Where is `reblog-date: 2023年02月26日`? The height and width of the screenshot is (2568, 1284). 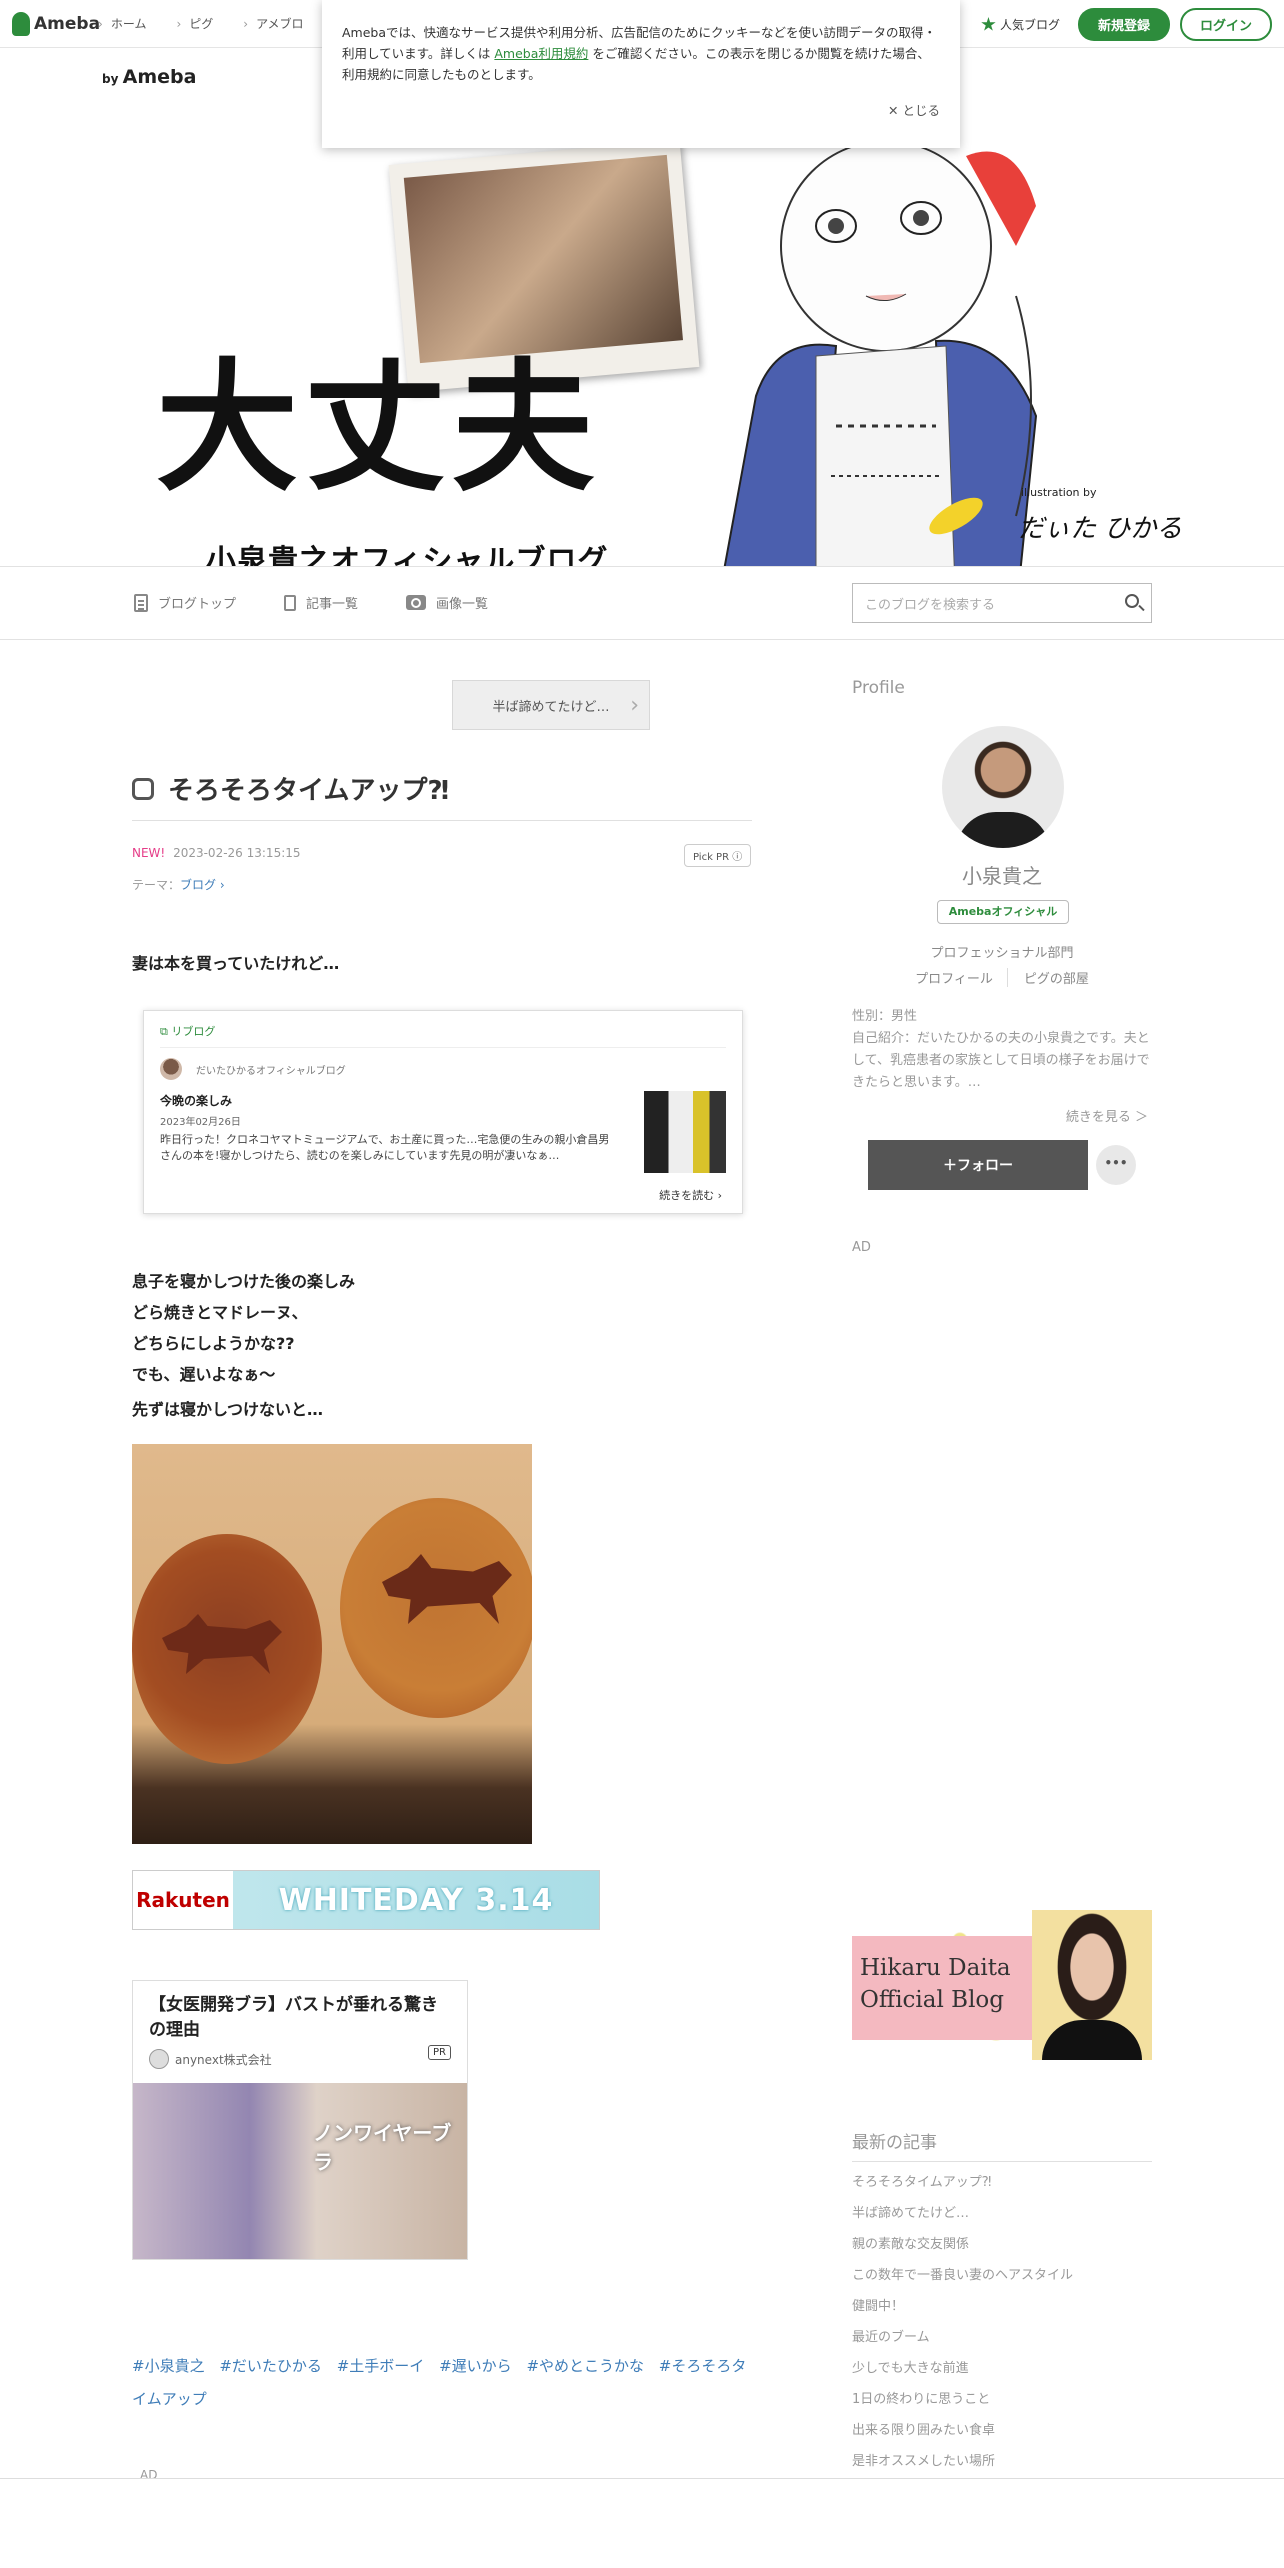 reblog-date: 2023年02月26日 is located at coordinates (200, 1122).